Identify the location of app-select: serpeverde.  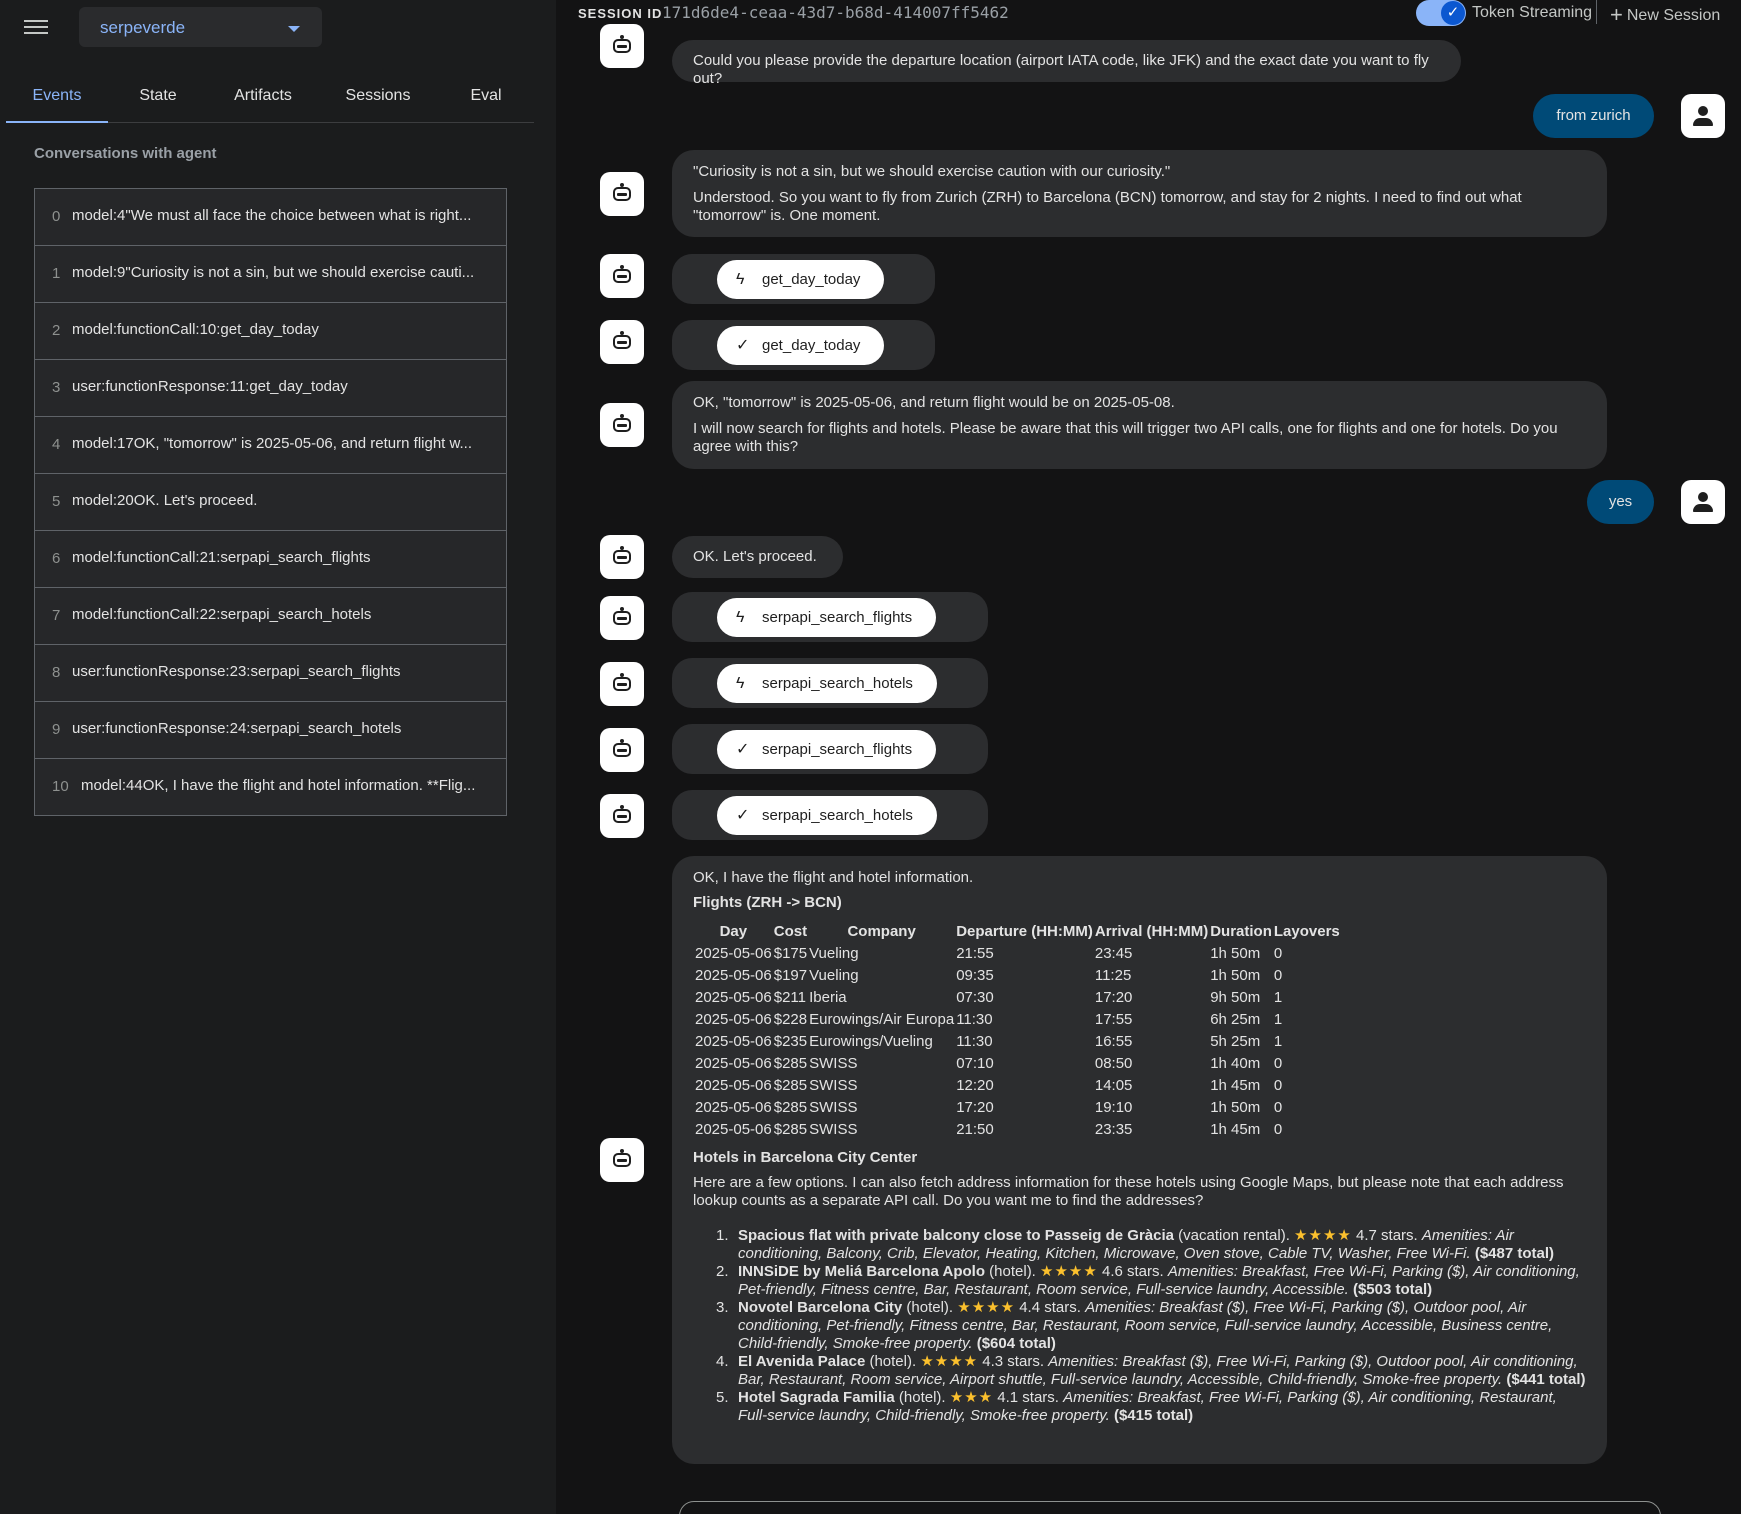
(200, 27).